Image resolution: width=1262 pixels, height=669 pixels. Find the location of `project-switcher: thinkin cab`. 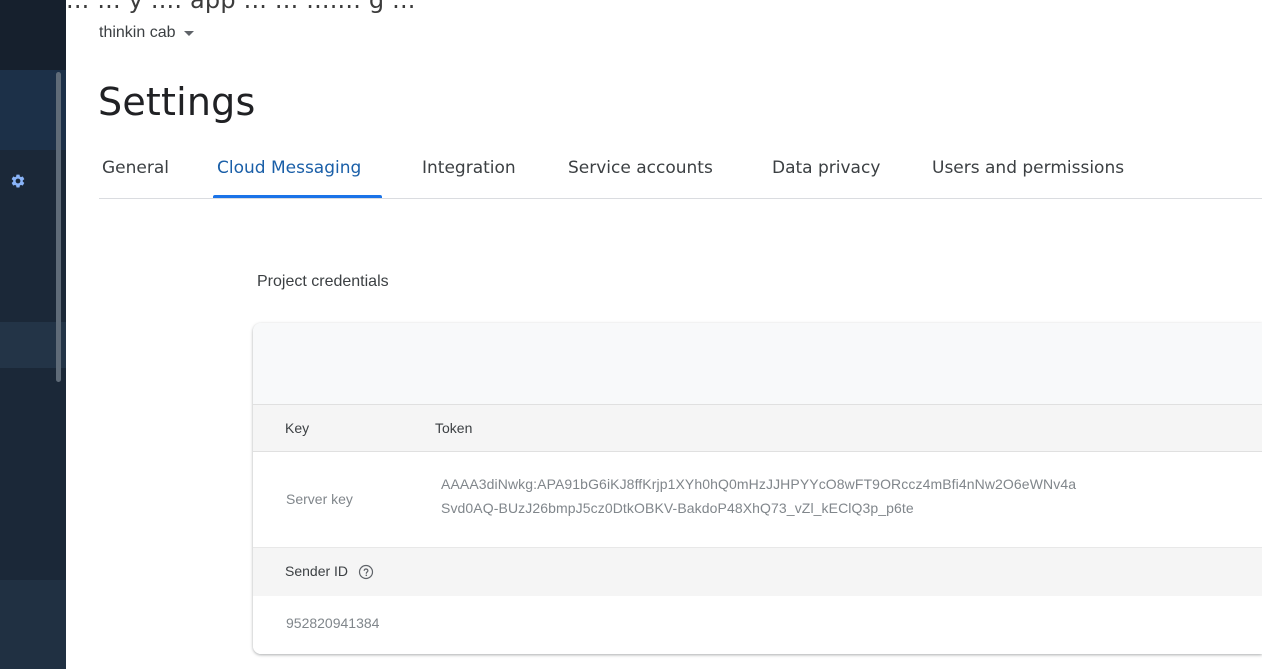

project-switcher: thinkin cab is located at coordinates (146, 33).